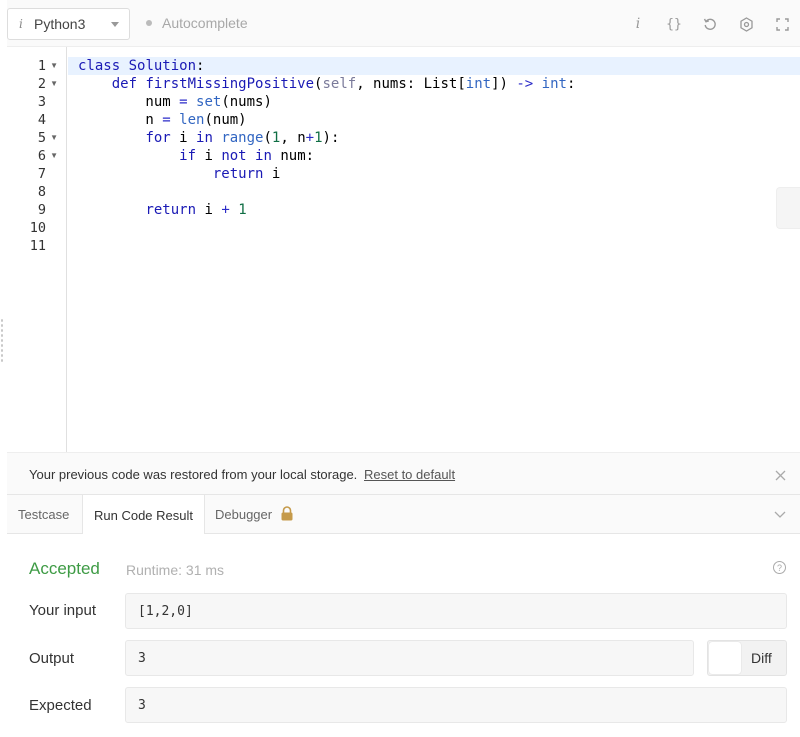  Describe the element at coordinates (205, 23) in the screenshot. I see `autocomplete-label: Autocomplete` at that location.